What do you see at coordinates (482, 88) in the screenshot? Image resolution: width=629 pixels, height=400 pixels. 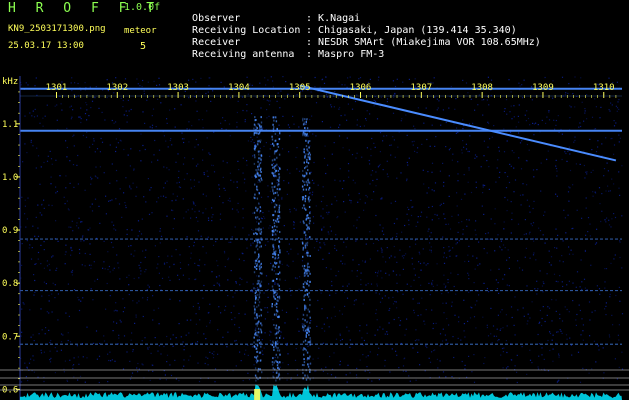 I see `x-tick-label: 1308` at bounding box center [482, 88].